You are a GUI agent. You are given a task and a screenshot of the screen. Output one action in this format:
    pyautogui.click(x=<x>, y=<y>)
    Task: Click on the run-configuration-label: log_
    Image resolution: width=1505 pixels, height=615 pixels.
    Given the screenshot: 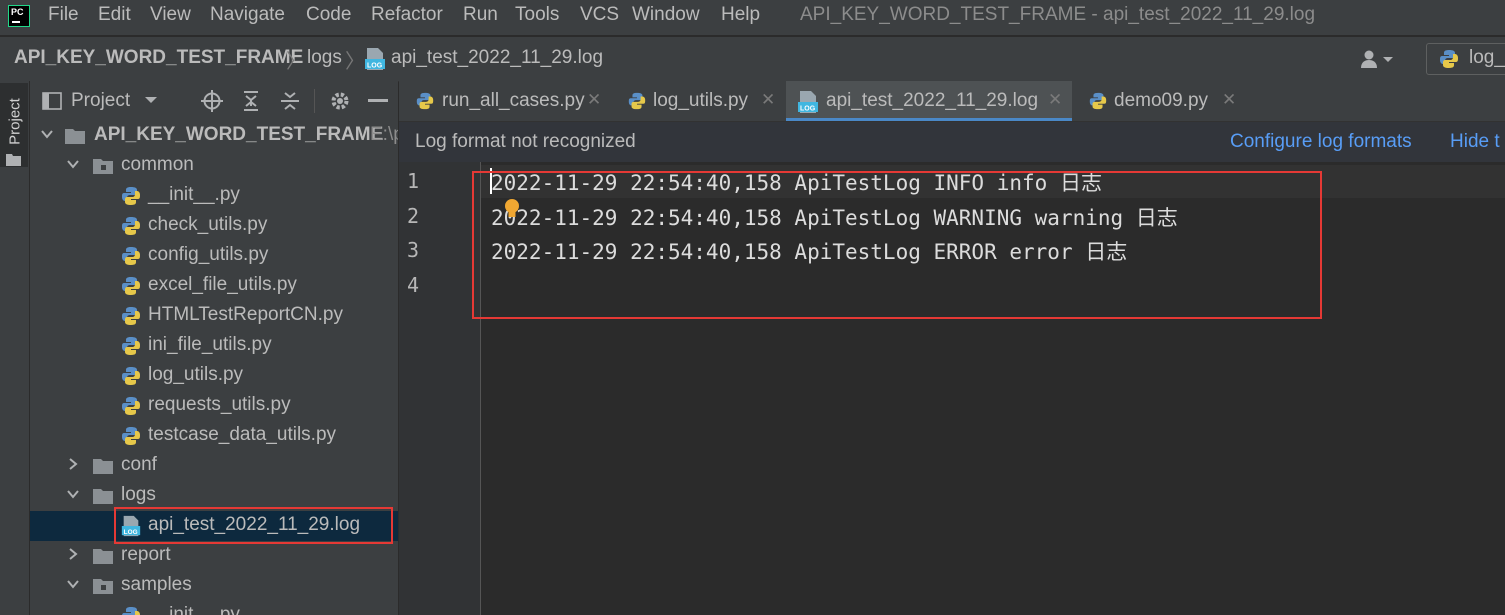 What is the action you would take?
    pyautogui.click(x=1487, y=57)
    